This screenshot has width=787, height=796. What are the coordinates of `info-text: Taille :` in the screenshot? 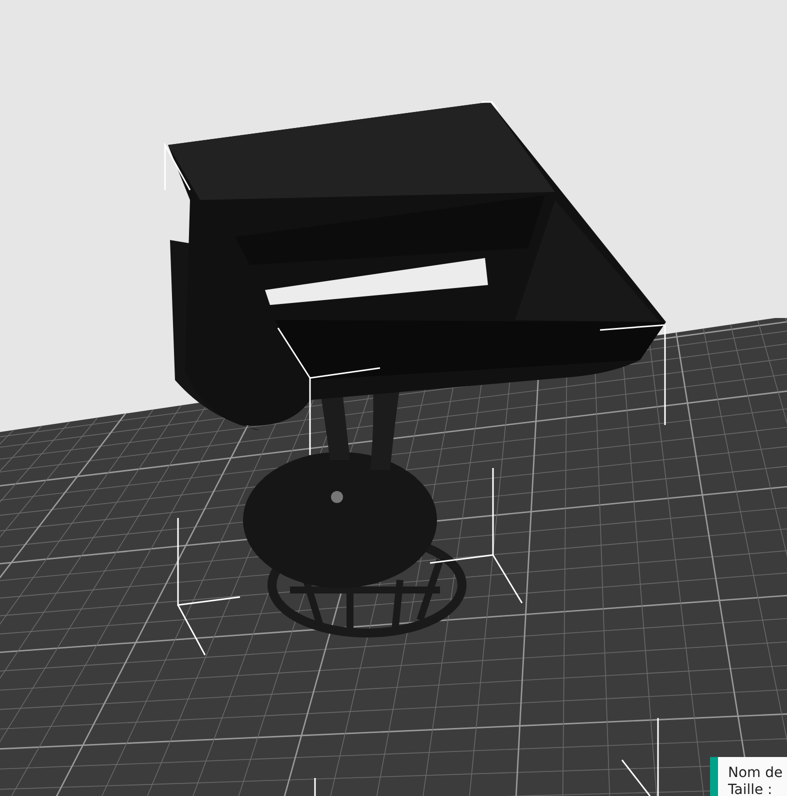 It's located at (750, 789).